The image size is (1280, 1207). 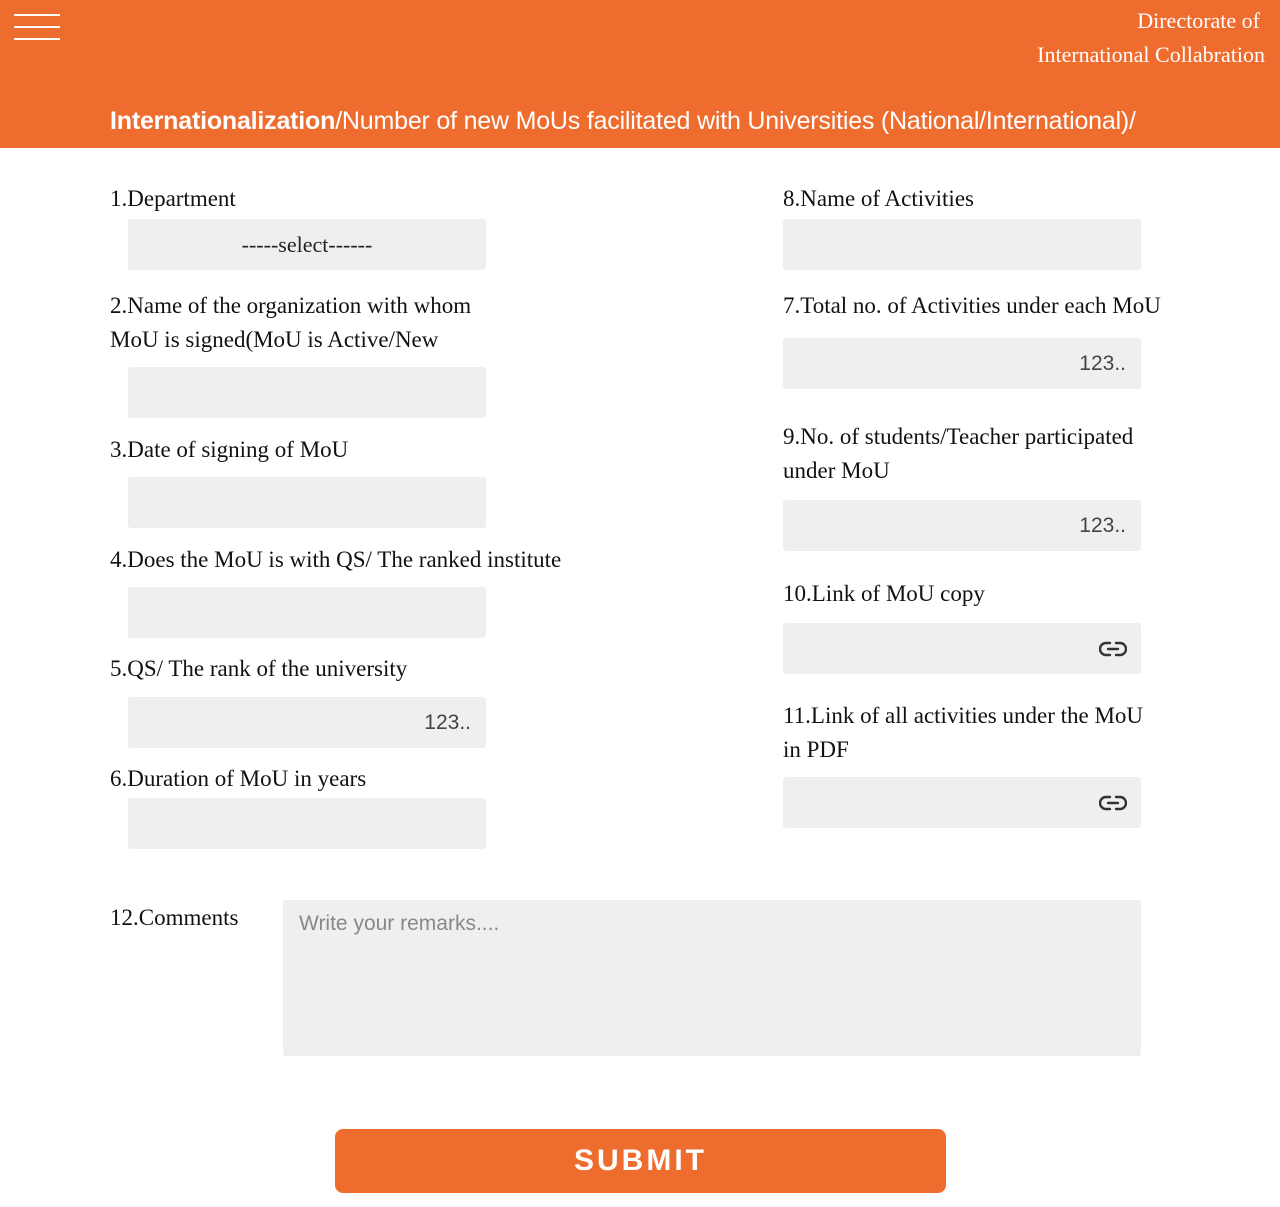 I want to click on activities-name-label: 8.Name of Activities, so click(x=878, y=198).